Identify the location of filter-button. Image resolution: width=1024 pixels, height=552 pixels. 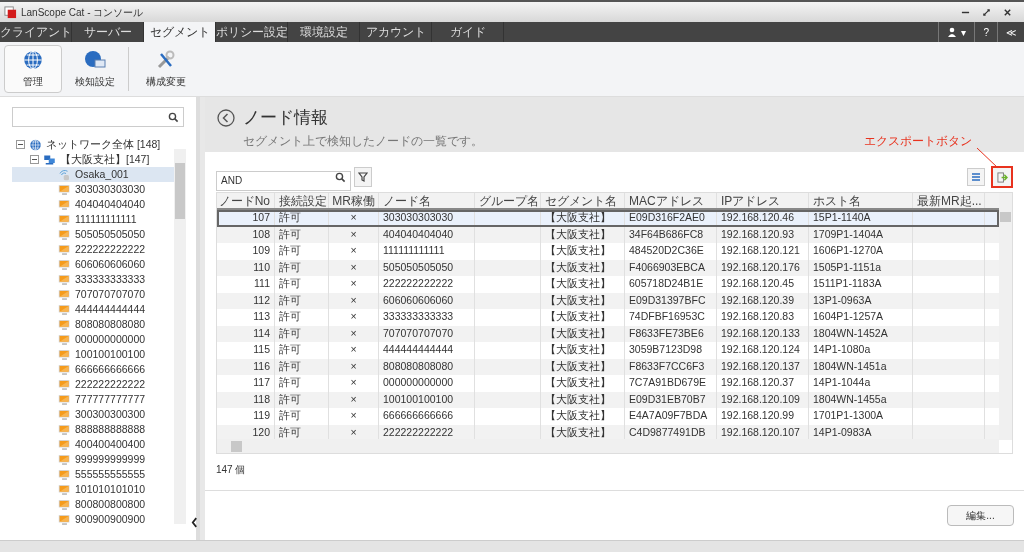
(363, 177).